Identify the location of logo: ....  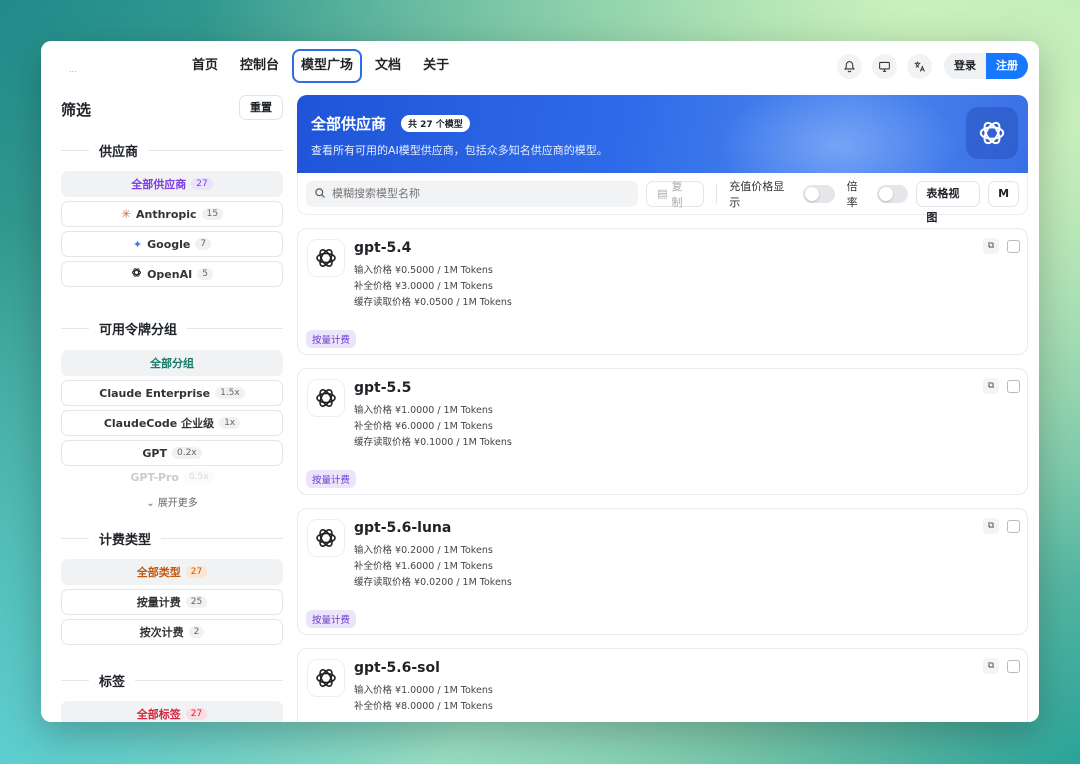
(73, 69).